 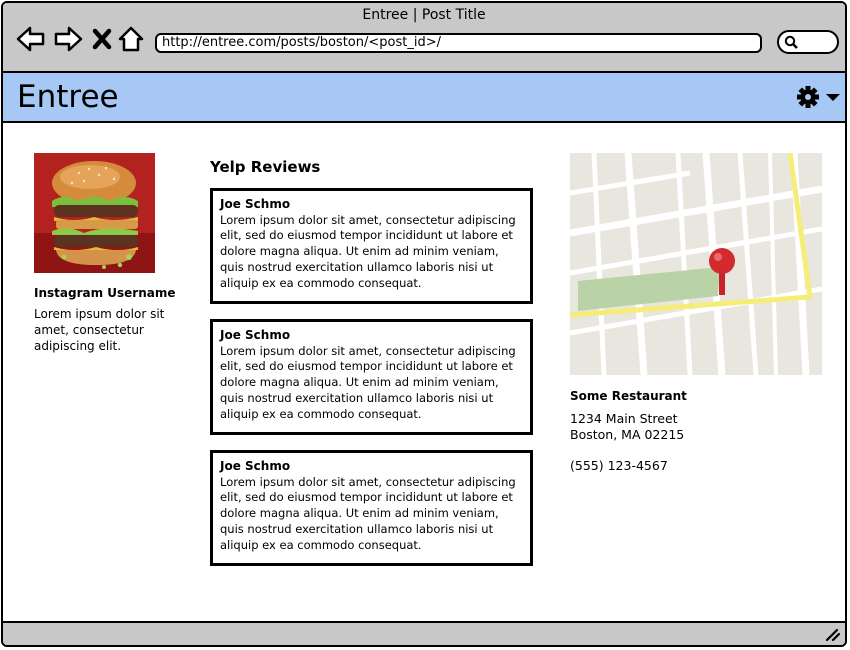 I want to click on restaurant-street: 1234 Main Street, so click(x=624, y=418).